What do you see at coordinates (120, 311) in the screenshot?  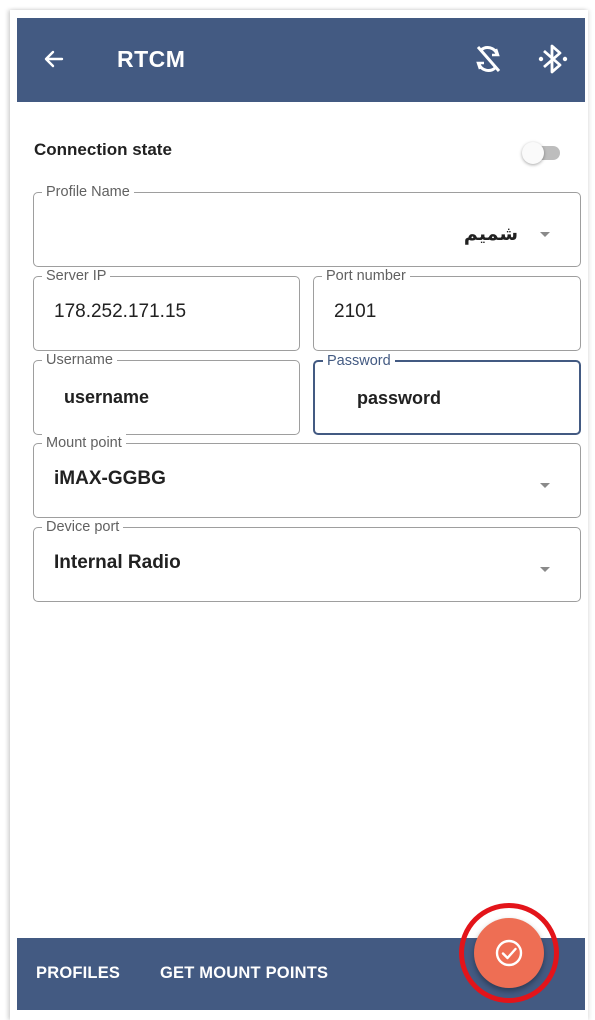 I see `server-ip-value: 178.252.171.15` at bounding box center [120, 311].